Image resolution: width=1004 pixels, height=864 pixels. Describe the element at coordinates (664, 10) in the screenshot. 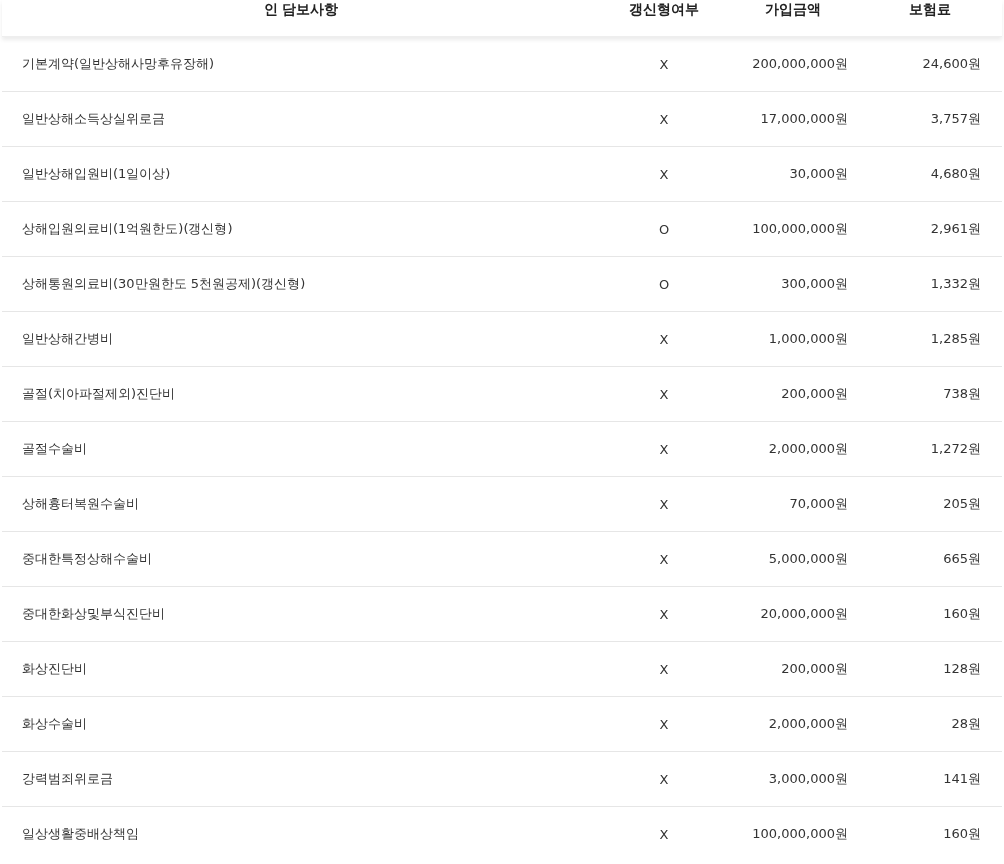

I see `column-header: 갱신형여부` at that location.